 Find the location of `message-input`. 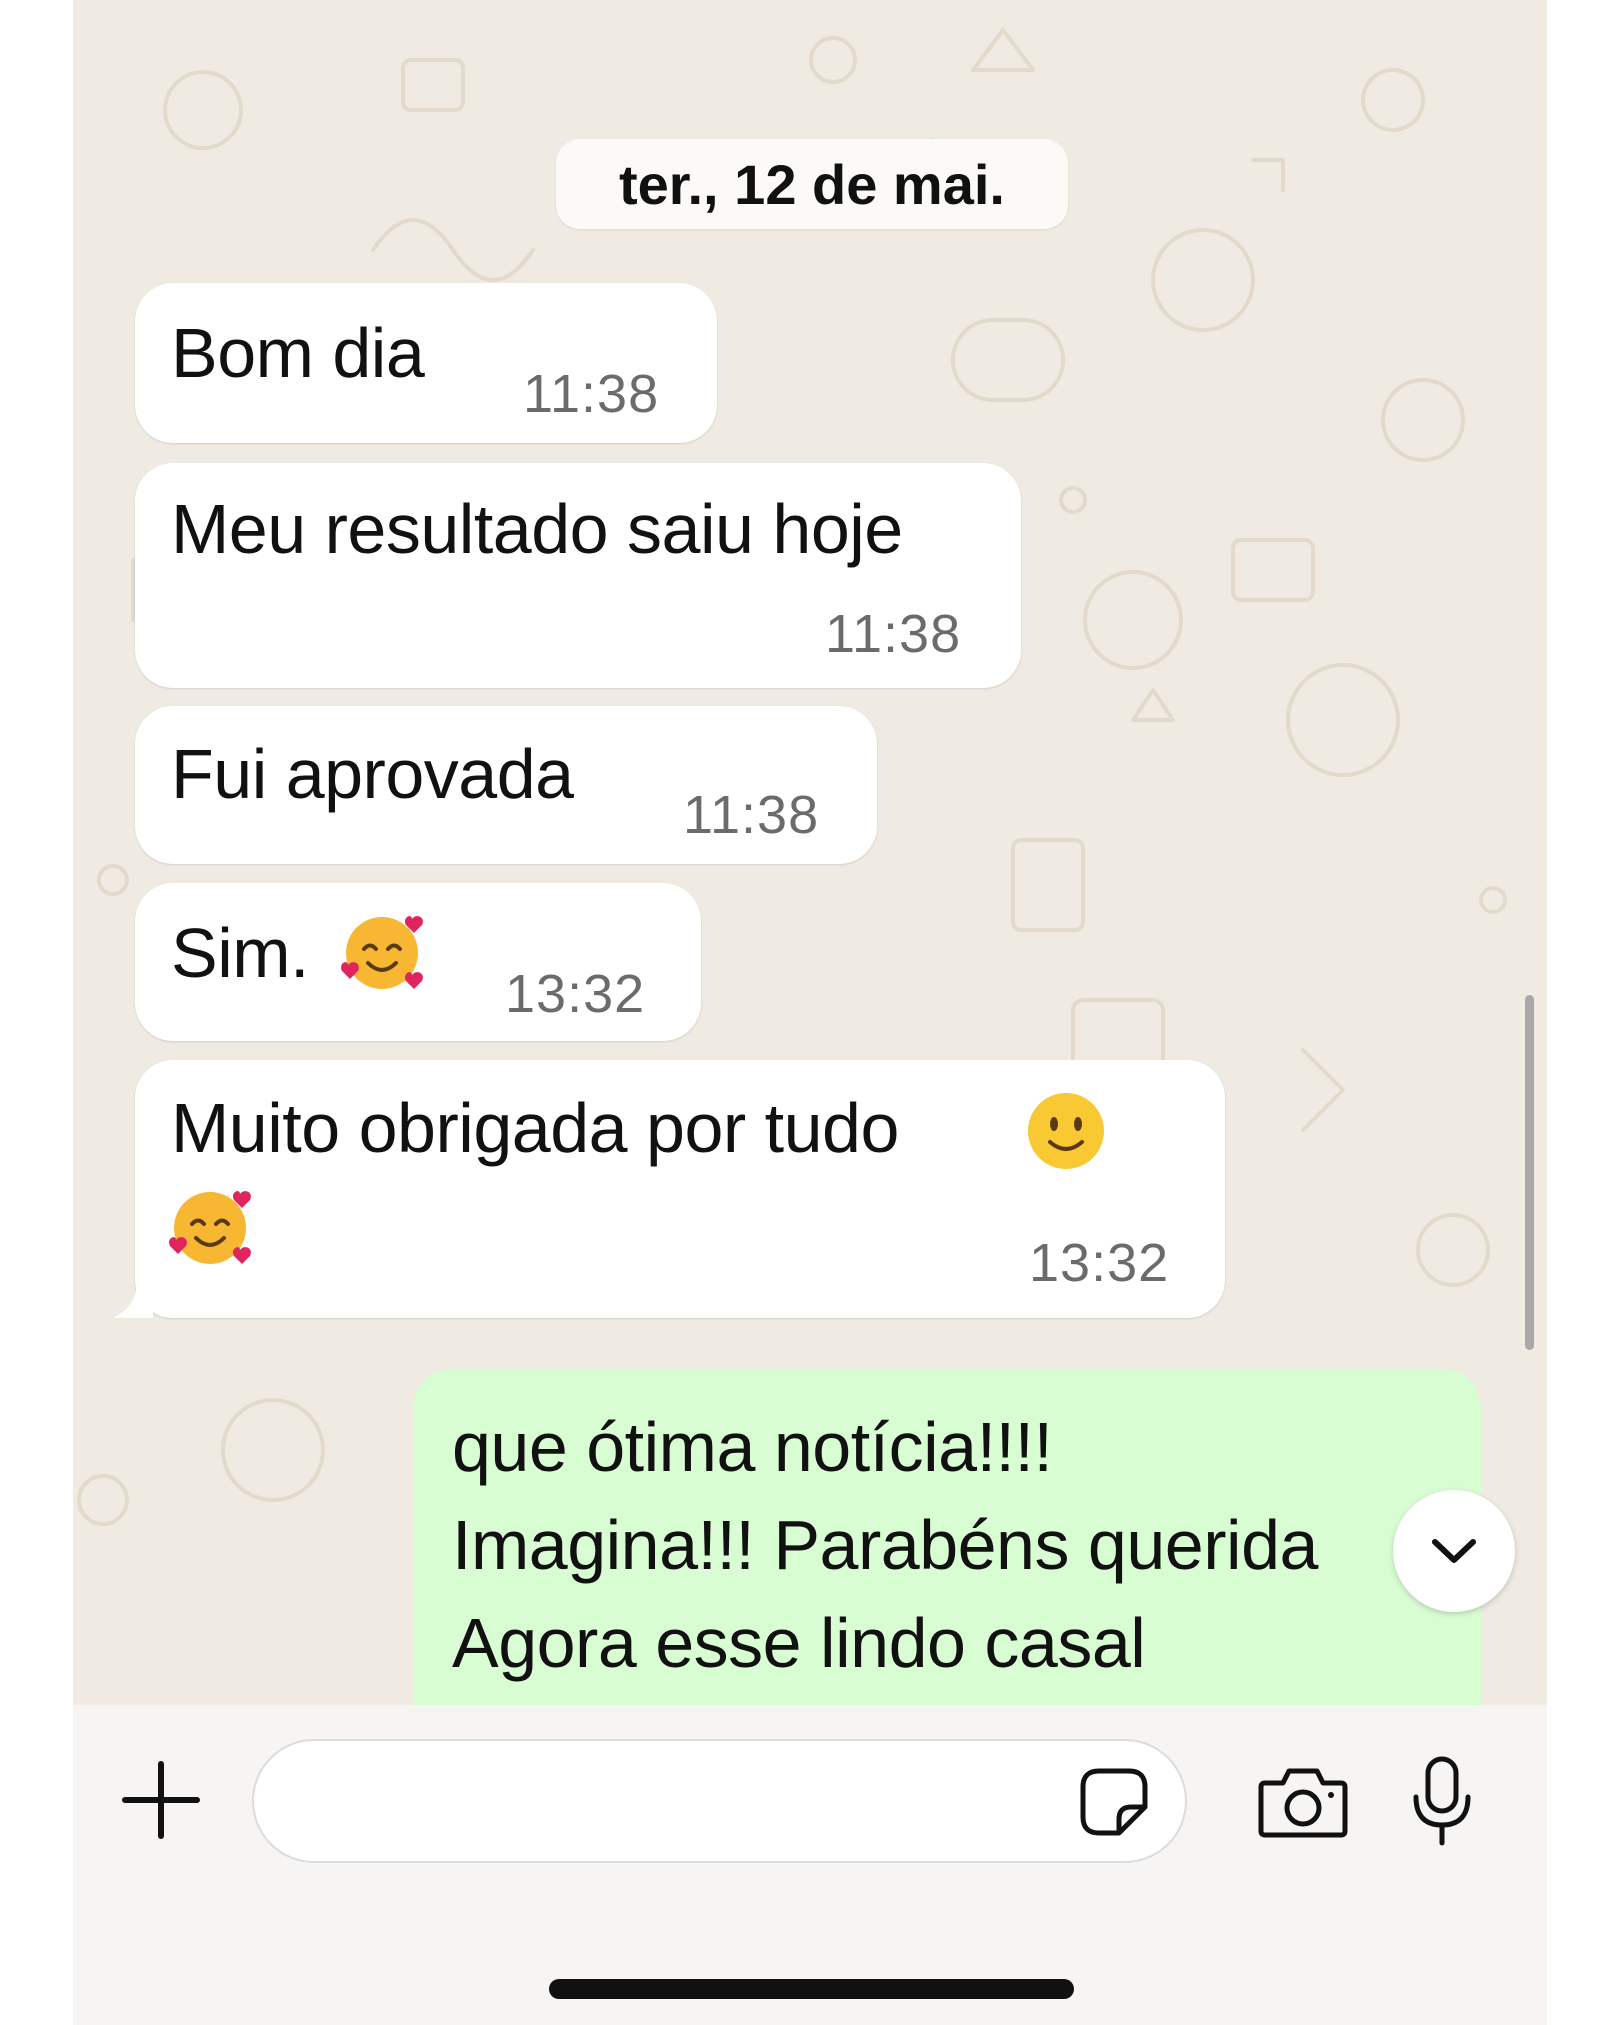

message-input is located at coordinates (719, 1801).